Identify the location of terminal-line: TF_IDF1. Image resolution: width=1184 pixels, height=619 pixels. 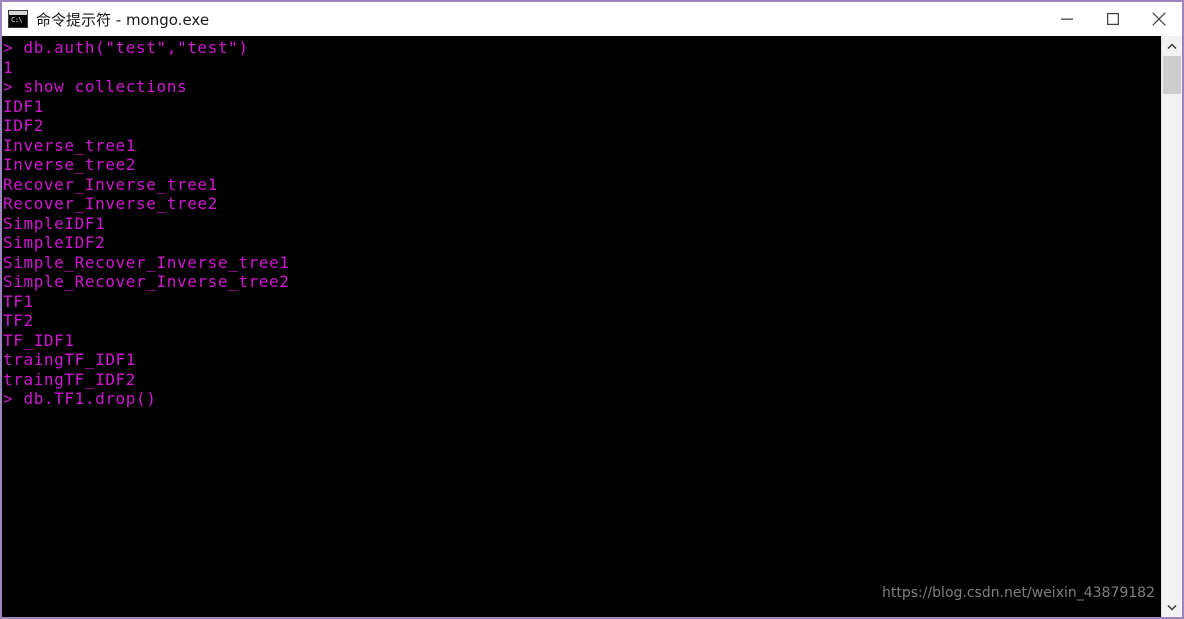
(39, 340).